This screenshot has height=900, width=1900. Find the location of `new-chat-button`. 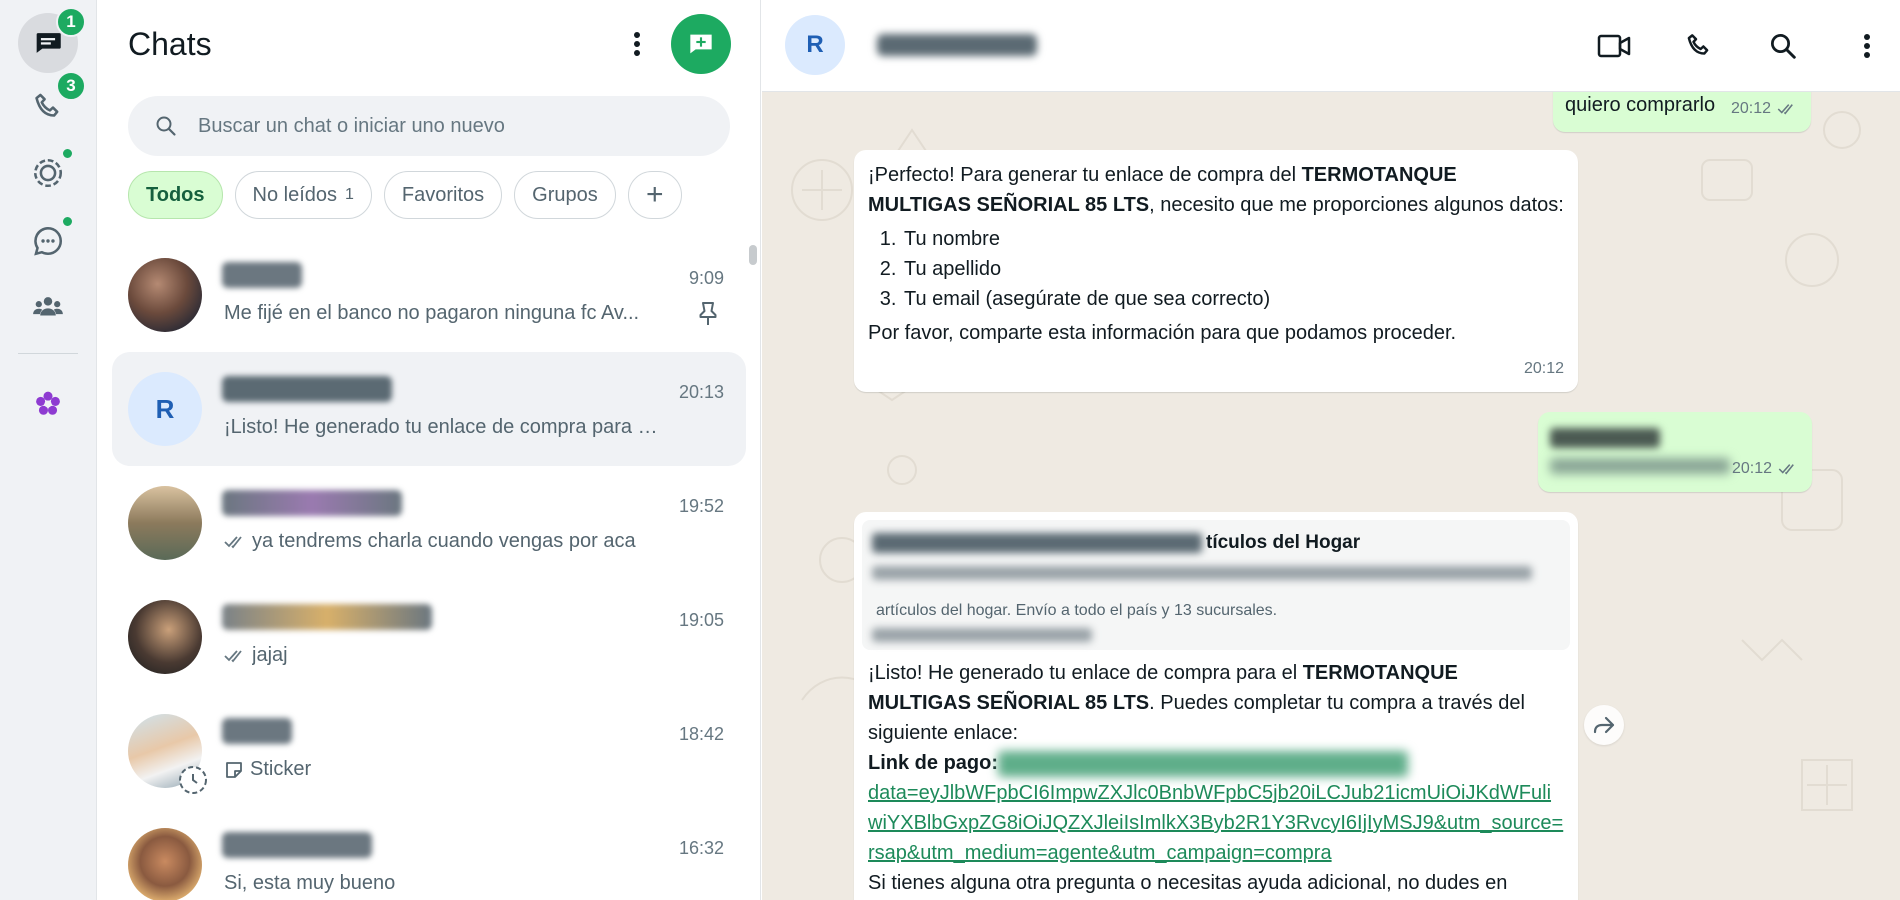

new-chat-button is located at coordinates (701, 44).